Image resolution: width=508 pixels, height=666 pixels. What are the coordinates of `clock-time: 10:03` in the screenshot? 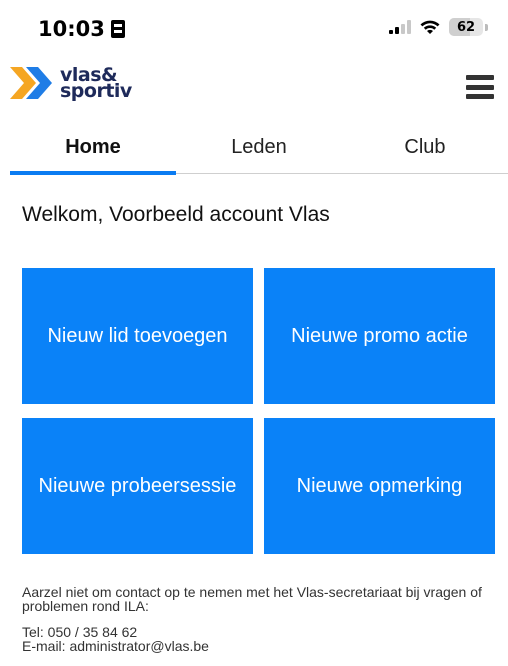 It's located at (71, 29).